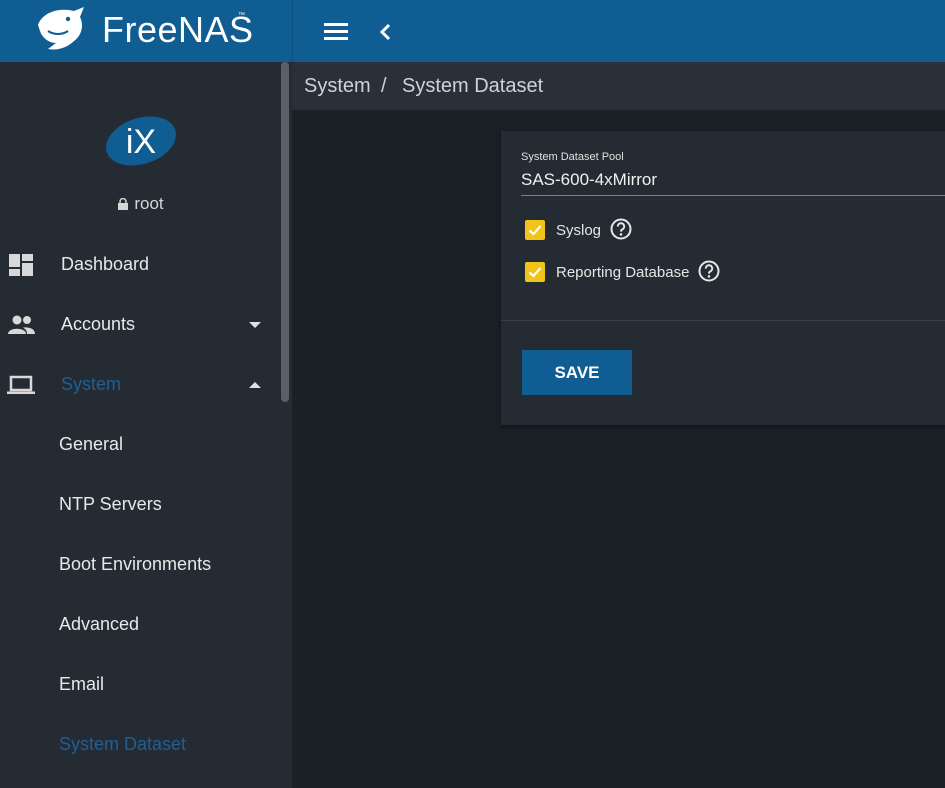  What do you see at coordinates (255, 325) in the screenshot?
I see `caret-down-icon` at bounding box center [255, 325].